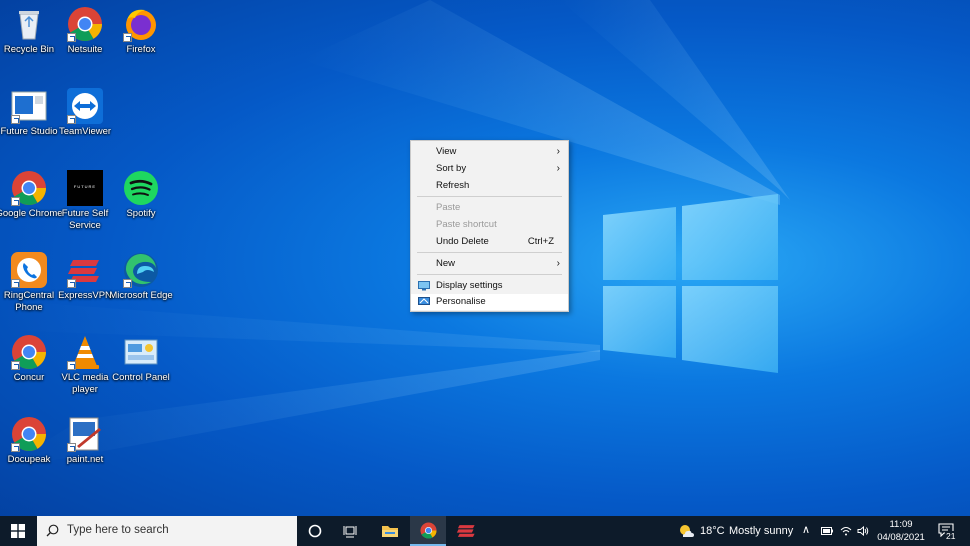 This screenshot has width=970, height=546. I want to click on weather-temperature: 18°C, so click(712, 531).